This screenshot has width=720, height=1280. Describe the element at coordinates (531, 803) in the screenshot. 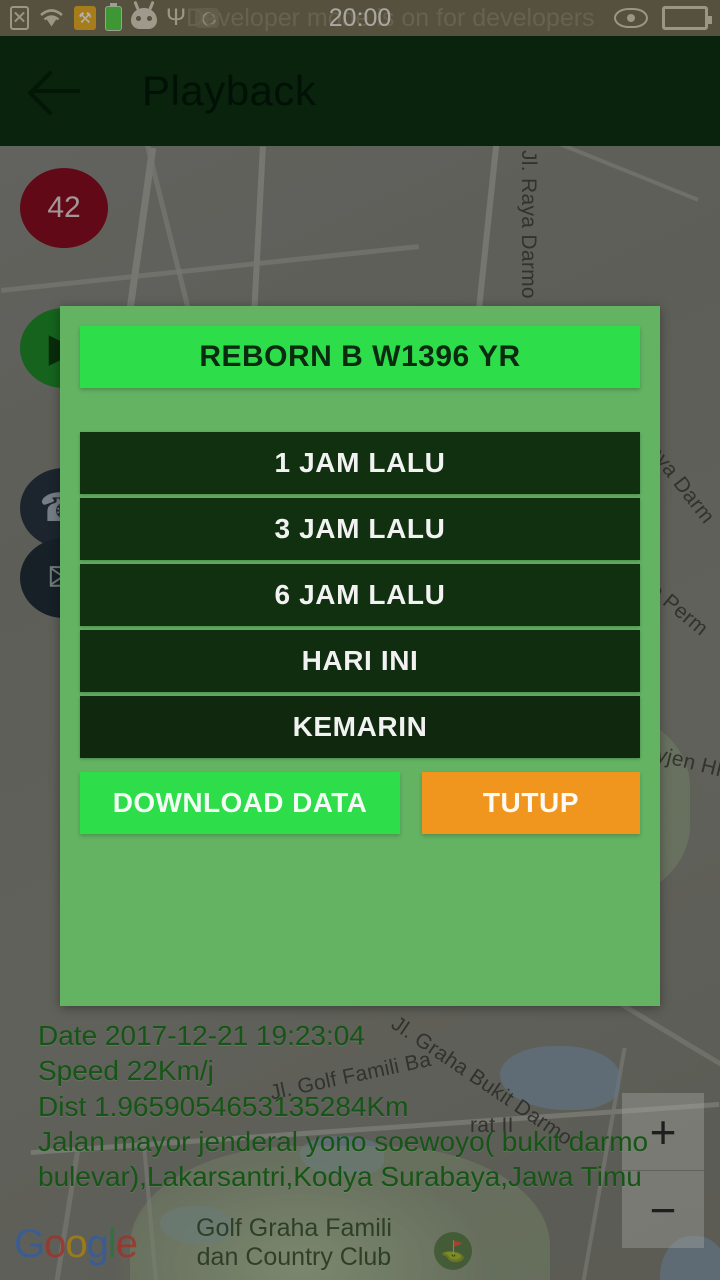

I see `close-dialog-button: TUTUP` at that location.